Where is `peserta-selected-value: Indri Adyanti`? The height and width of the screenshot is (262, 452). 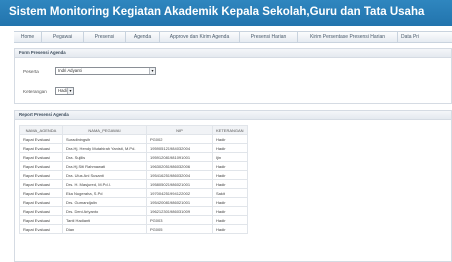 peserta-selected-value: Indri Adyanti is located at coordinates (70, 70).